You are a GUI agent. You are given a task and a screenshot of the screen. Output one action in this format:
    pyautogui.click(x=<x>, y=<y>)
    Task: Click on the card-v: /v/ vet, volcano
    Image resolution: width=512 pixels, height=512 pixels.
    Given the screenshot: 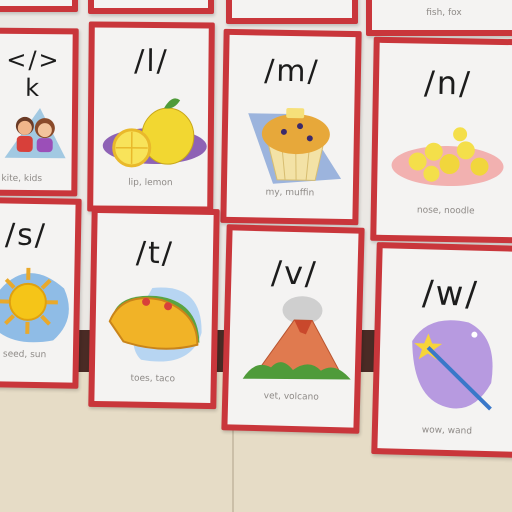 What is the action you would take?
    pyautogui.click(x=293, y=329)
    